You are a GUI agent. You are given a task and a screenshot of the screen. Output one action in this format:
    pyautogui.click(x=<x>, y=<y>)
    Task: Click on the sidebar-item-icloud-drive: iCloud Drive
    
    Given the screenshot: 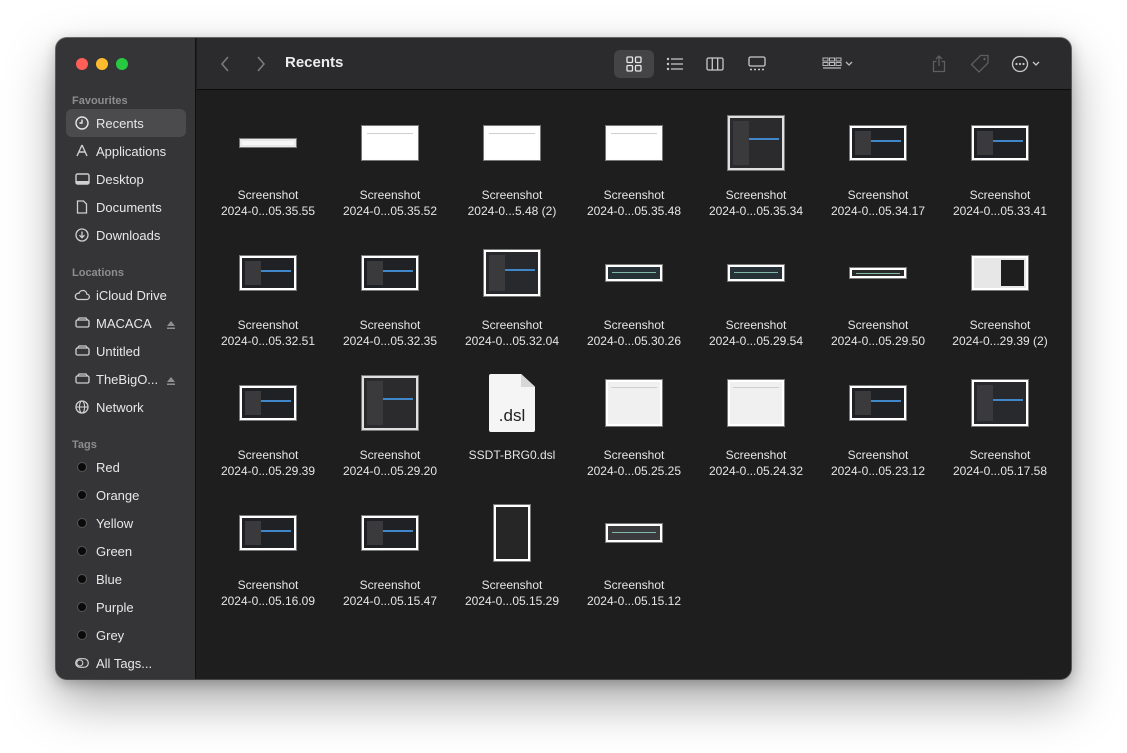 What is the action you would take?
    pyautogui.click(x=126, y=295)
    